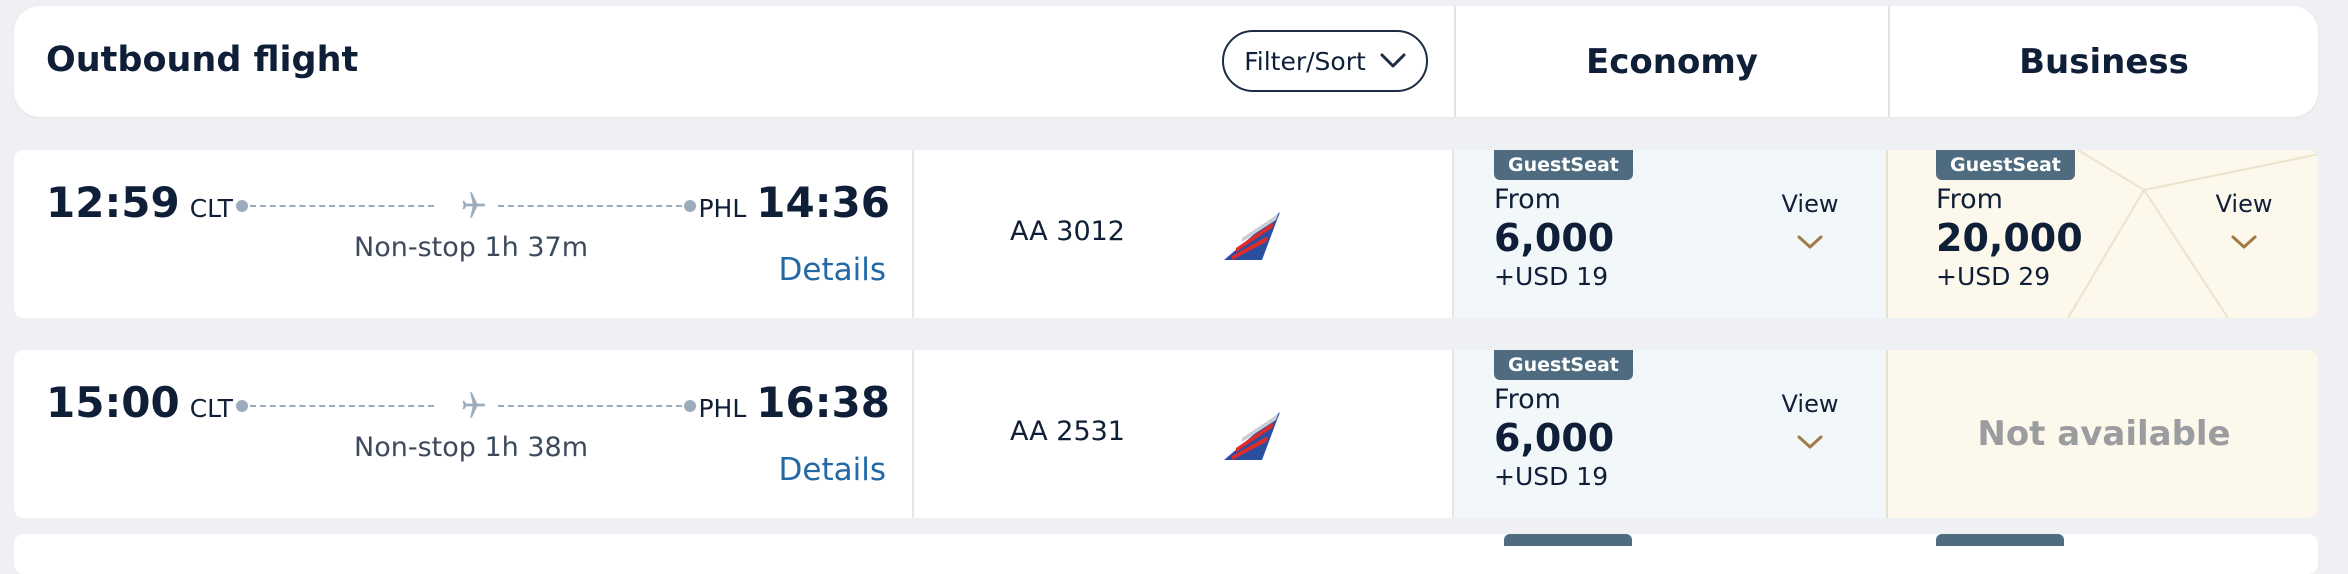  What do you see at coordinates (823, 402) in the screenshot?
I see `arrival-time-value: 16:38` at bounding box center [823, 402].